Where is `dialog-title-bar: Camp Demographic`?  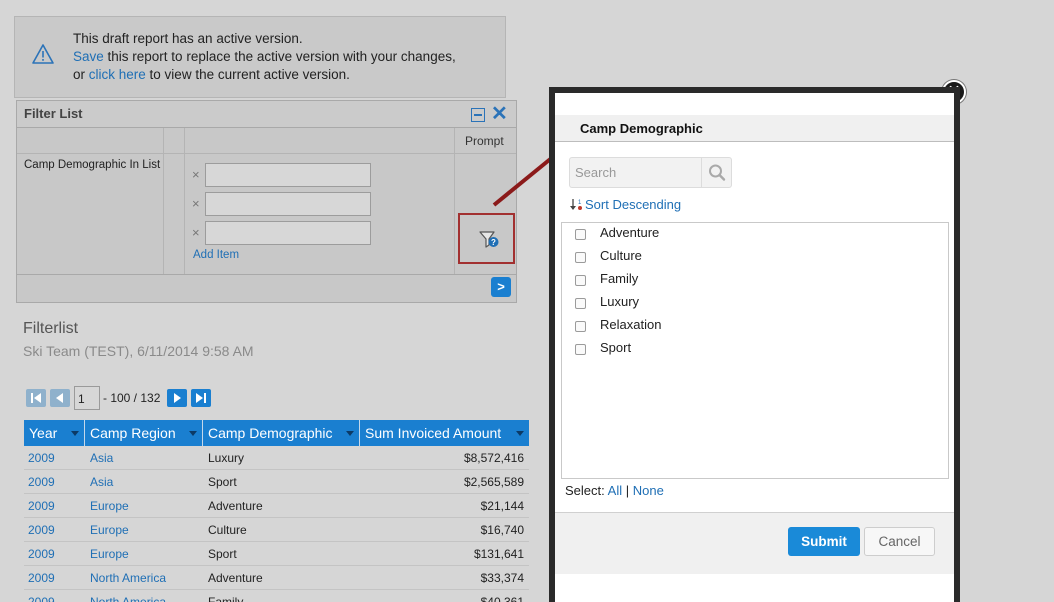
dialog-title-bar: Camp Demographic is located at coordinates (754, 128).